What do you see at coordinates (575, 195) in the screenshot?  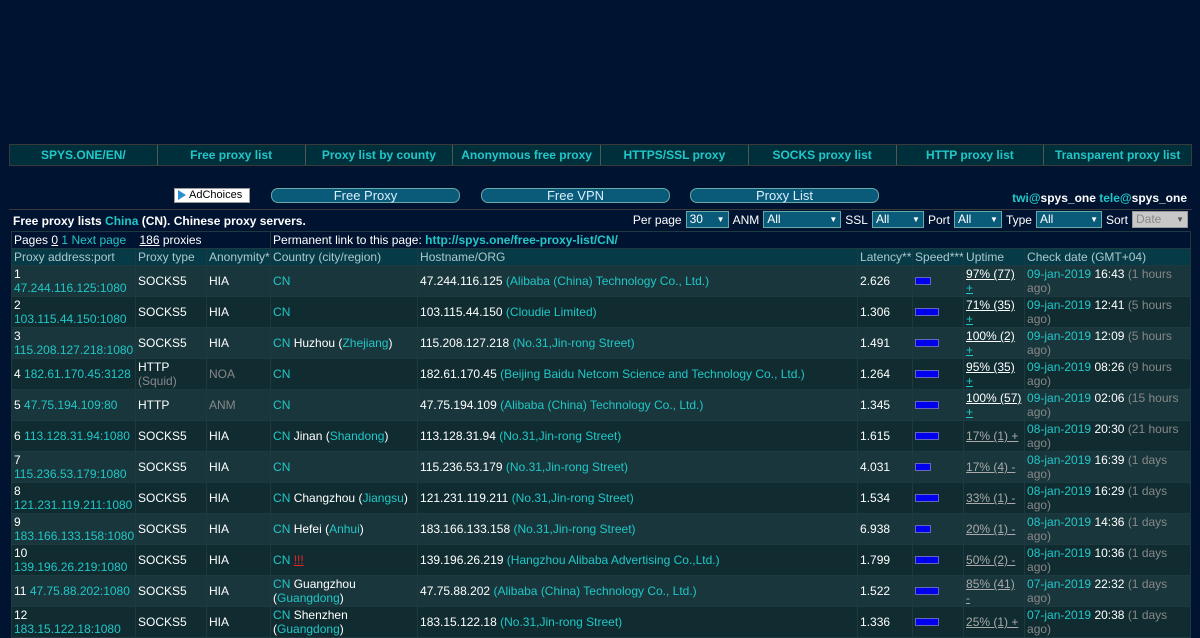 I see `free-vpn-button: Free VPN` at bounding box center [575, 195].